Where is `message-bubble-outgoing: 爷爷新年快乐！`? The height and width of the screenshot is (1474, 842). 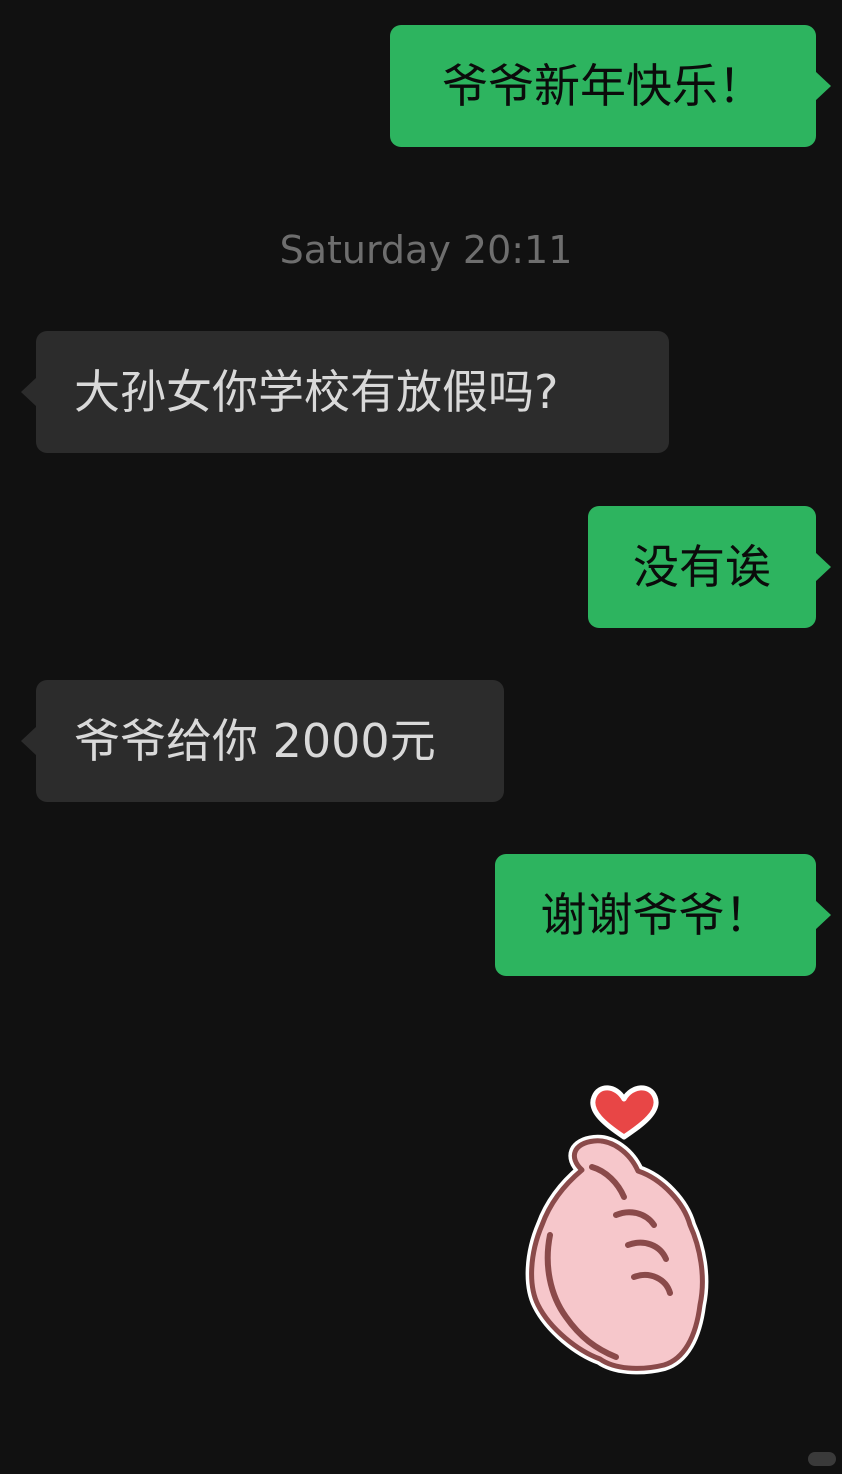 message-bubble-outgoing: 爷爷新年快乐！ is located at coordinates (610, 86).